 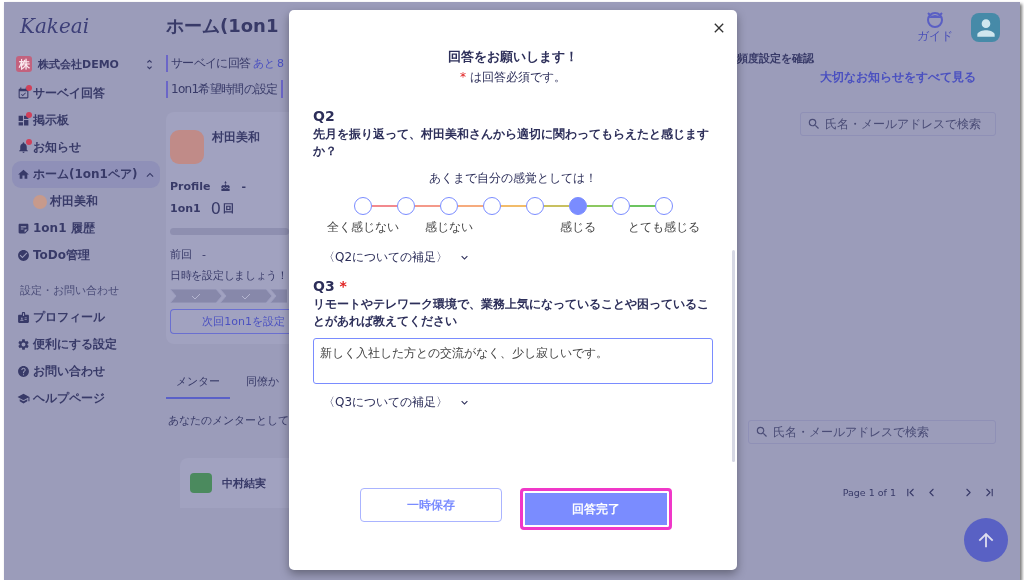 What do you see at coordinates (215, 208) in the screenshot?
I see `count-value: 0` at bounding box center [215, 208].